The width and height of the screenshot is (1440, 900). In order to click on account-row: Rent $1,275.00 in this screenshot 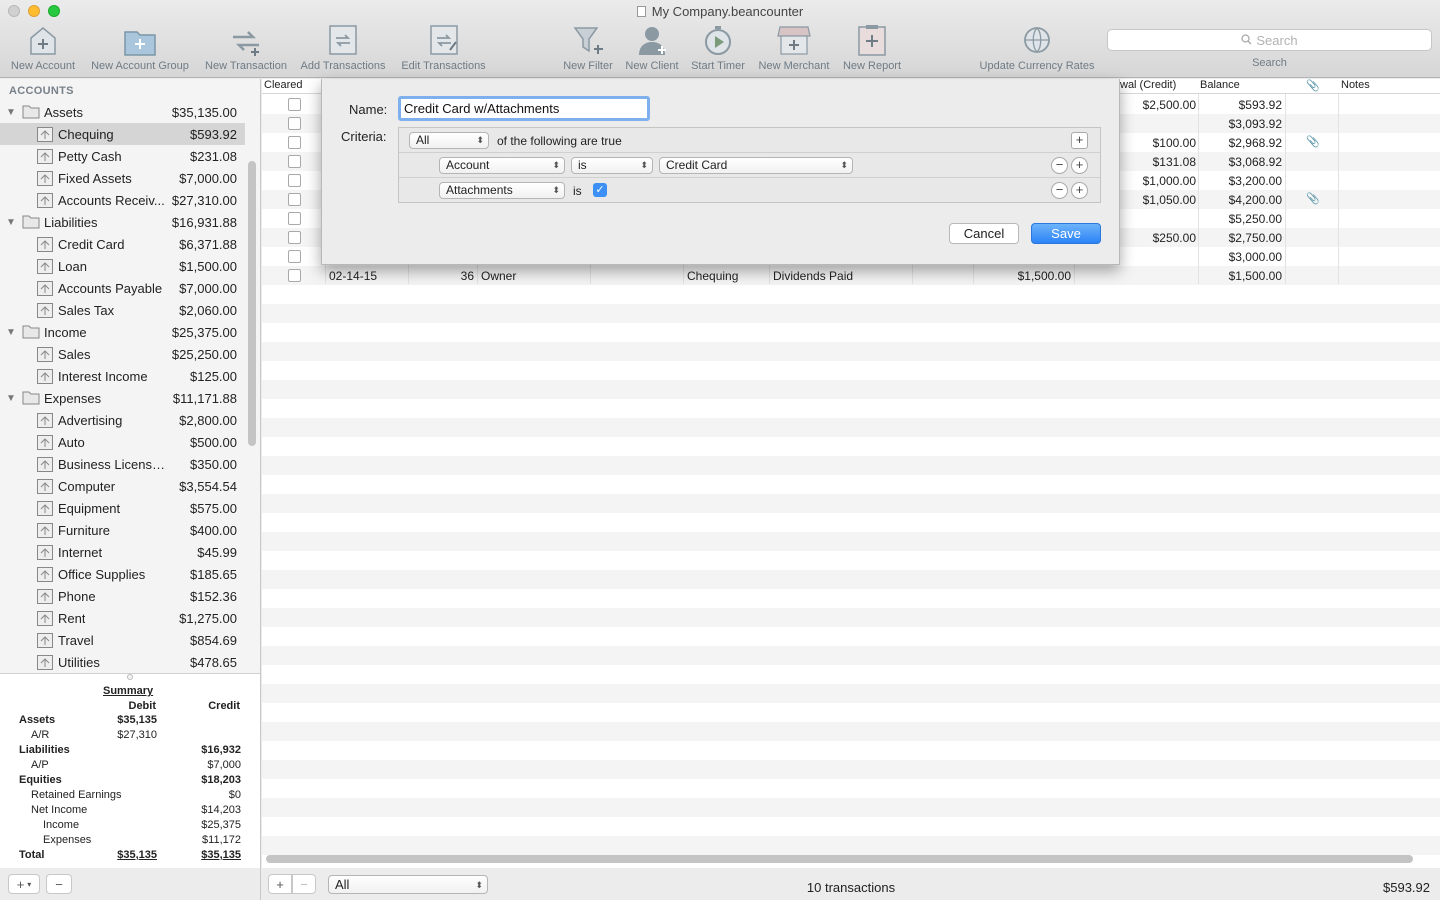, I will do `click(122, 618)`.